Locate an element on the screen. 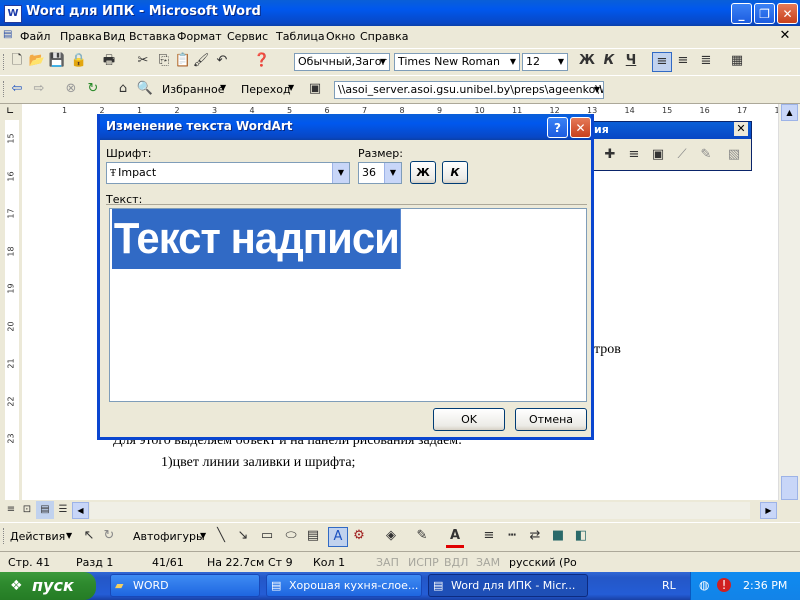  underline-button: Ч is located at coordinates (631, 61).